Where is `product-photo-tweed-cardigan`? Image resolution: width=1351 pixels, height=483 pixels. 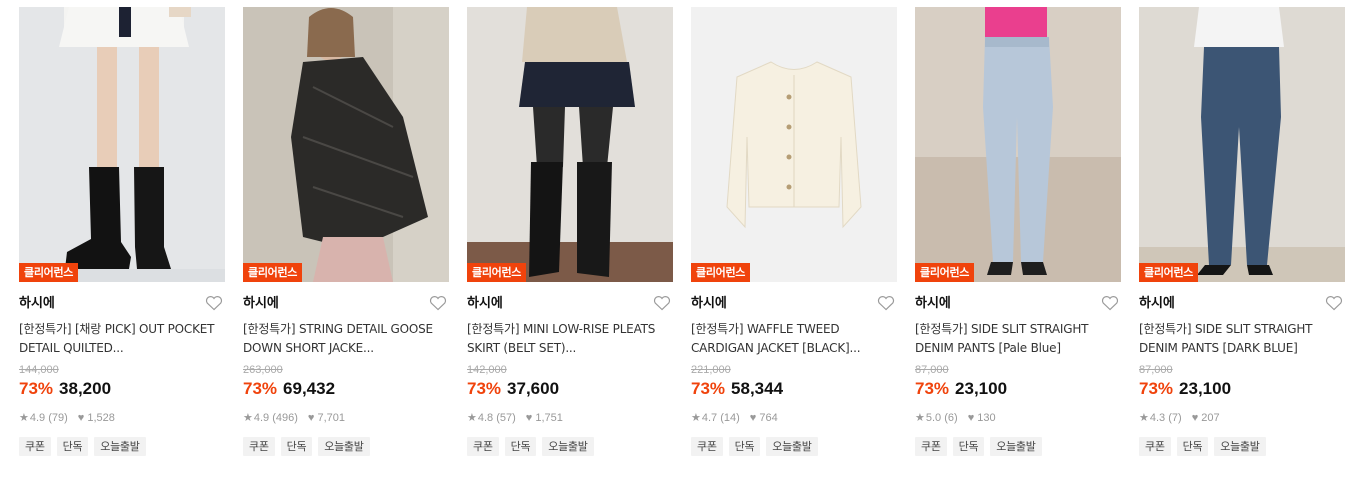
product-photo-tweed-cardigan is located at coordinates (794, 144).